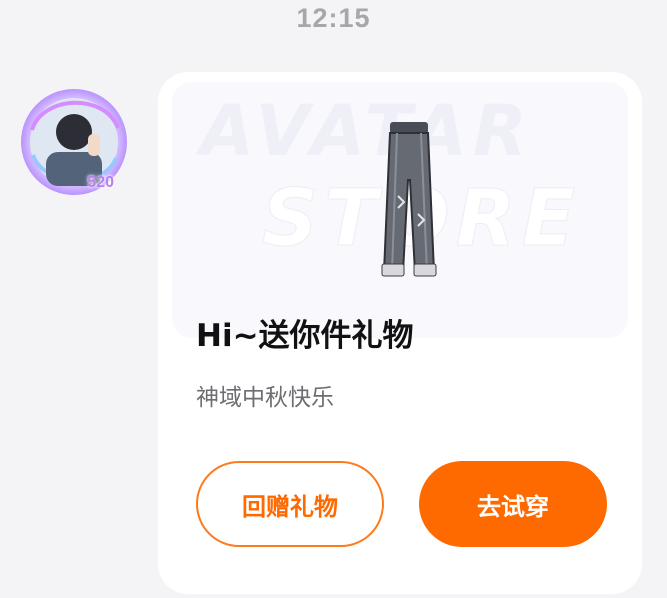 This screenshot has height=598, width=667. Describe the element at coordinates (305, 336) in the screenshot. I see `gift-title: Hi~送你件礼物` at that location.